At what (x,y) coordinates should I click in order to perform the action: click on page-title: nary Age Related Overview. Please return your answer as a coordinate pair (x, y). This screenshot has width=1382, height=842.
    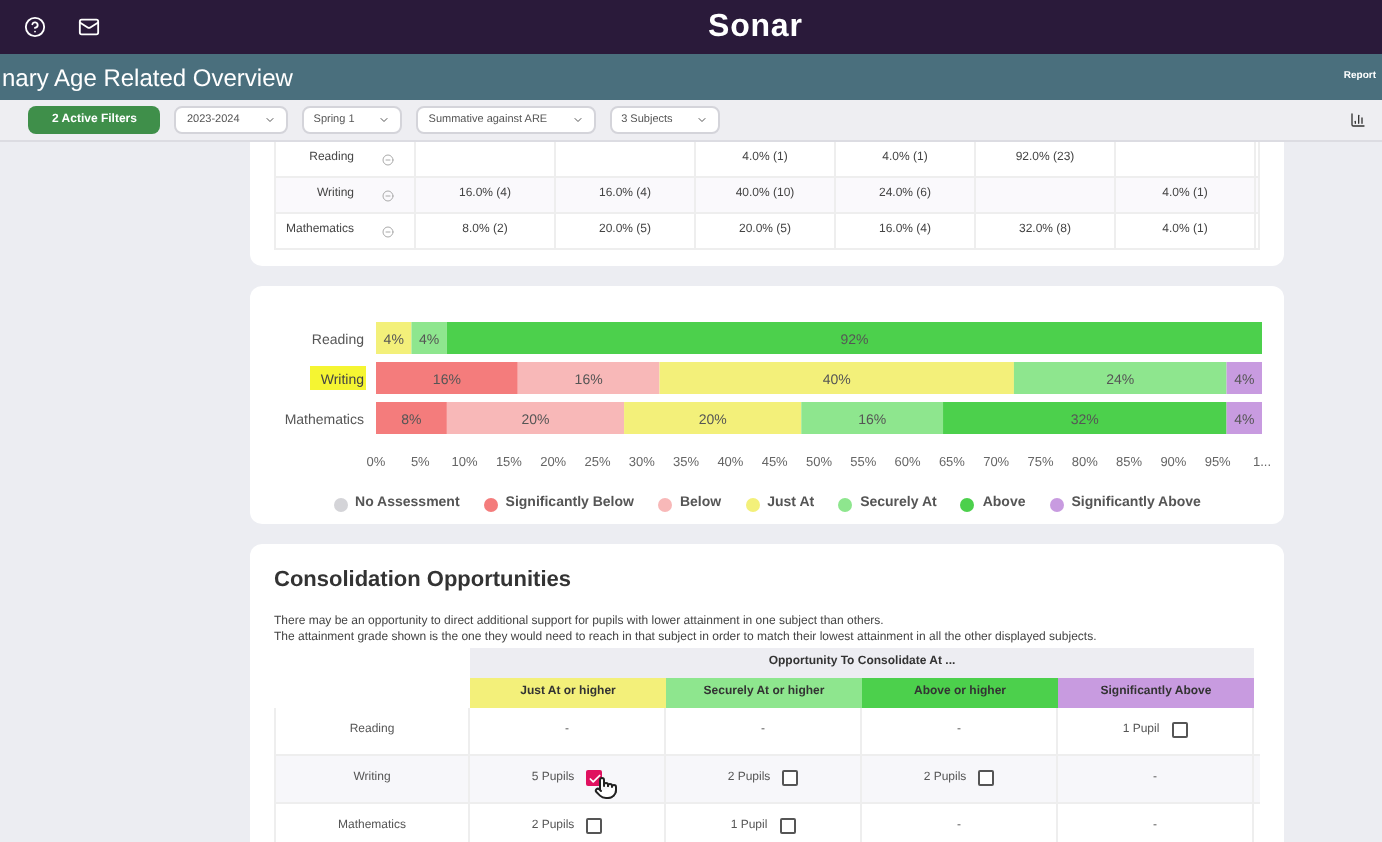
    Looking at the image, I should click on (147, 78).